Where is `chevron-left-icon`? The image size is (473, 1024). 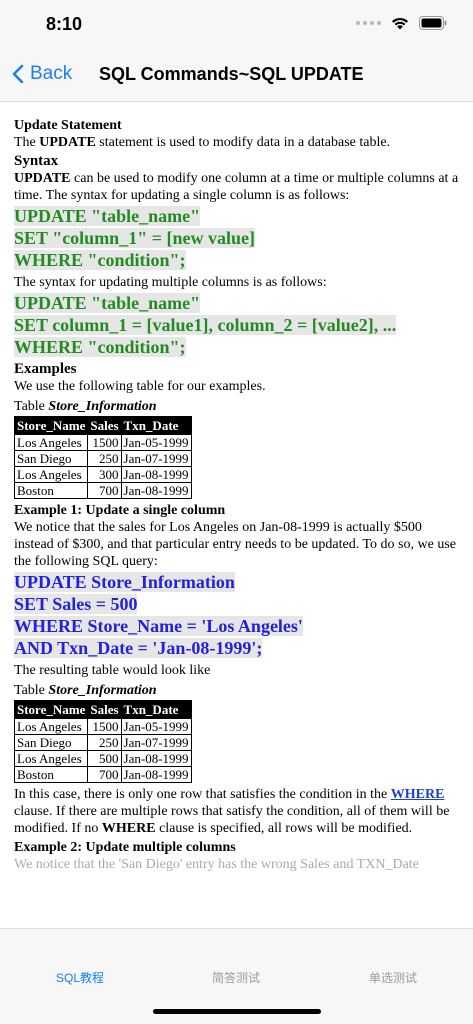
chevron-left-icon is located at coordinates (18, 74).